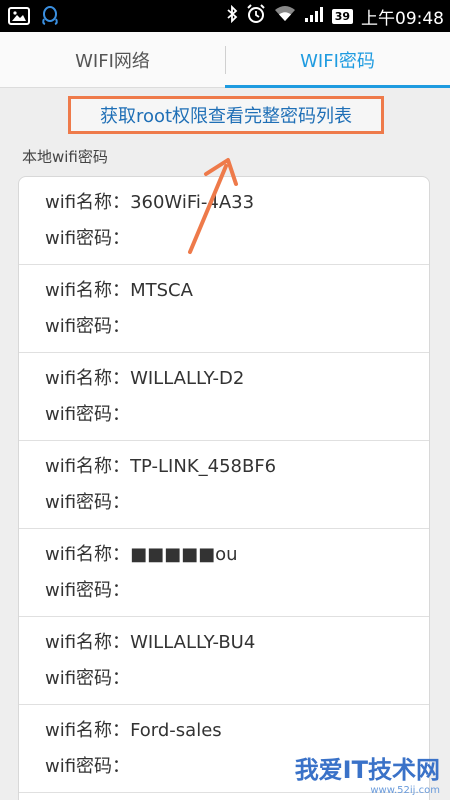 The height and width of the screenshot is (800, 450). Describe the element at coordinates (224, 485) in the screenshot. I see `list-item: wifi名称：TP-LINK_458BF6 wifi密码：` at that location.